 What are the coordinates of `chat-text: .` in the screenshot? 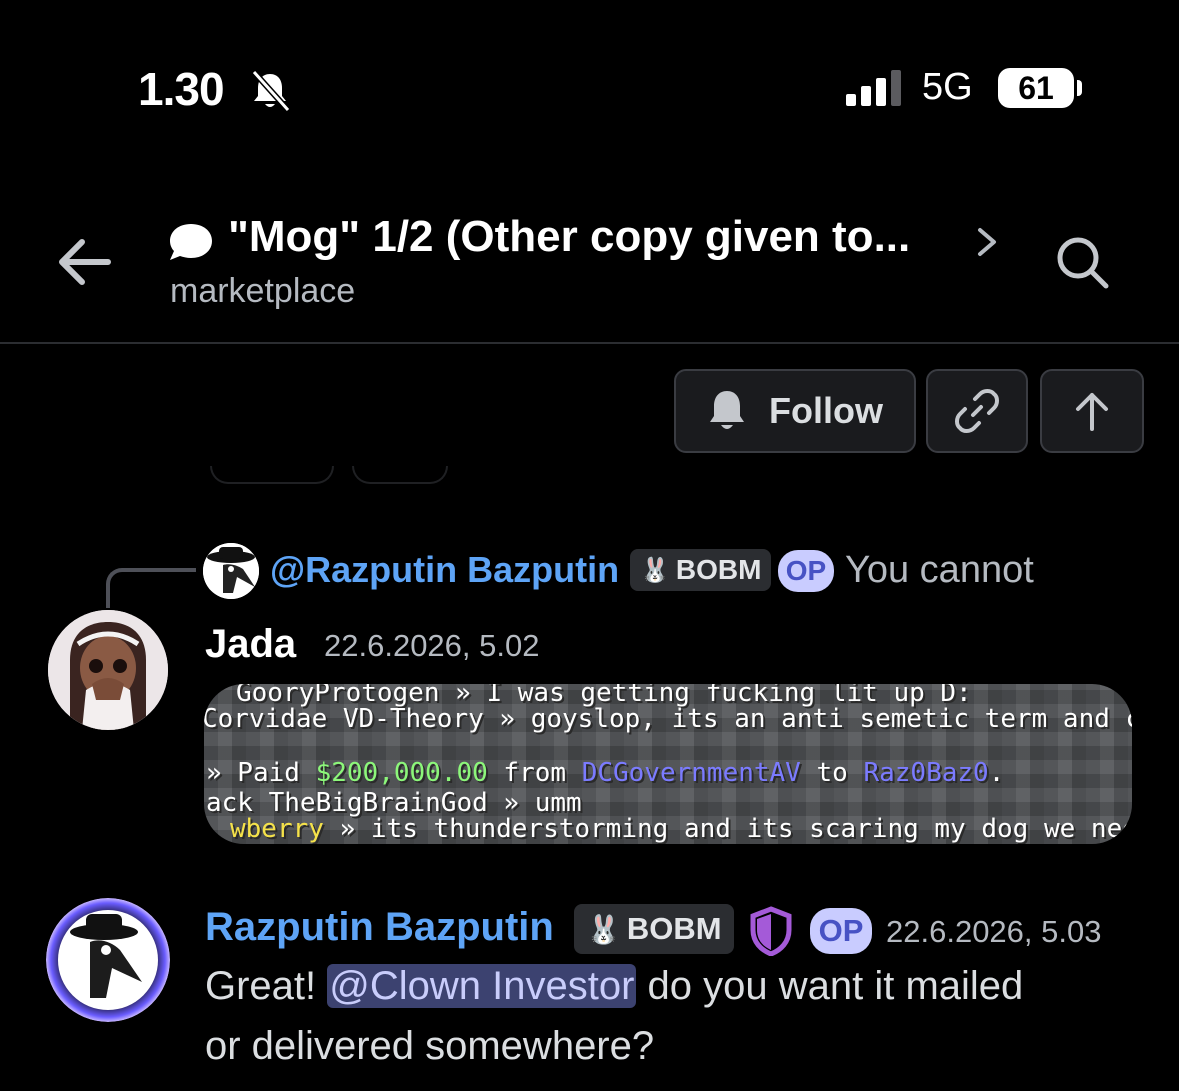 It's located at (996, 773).